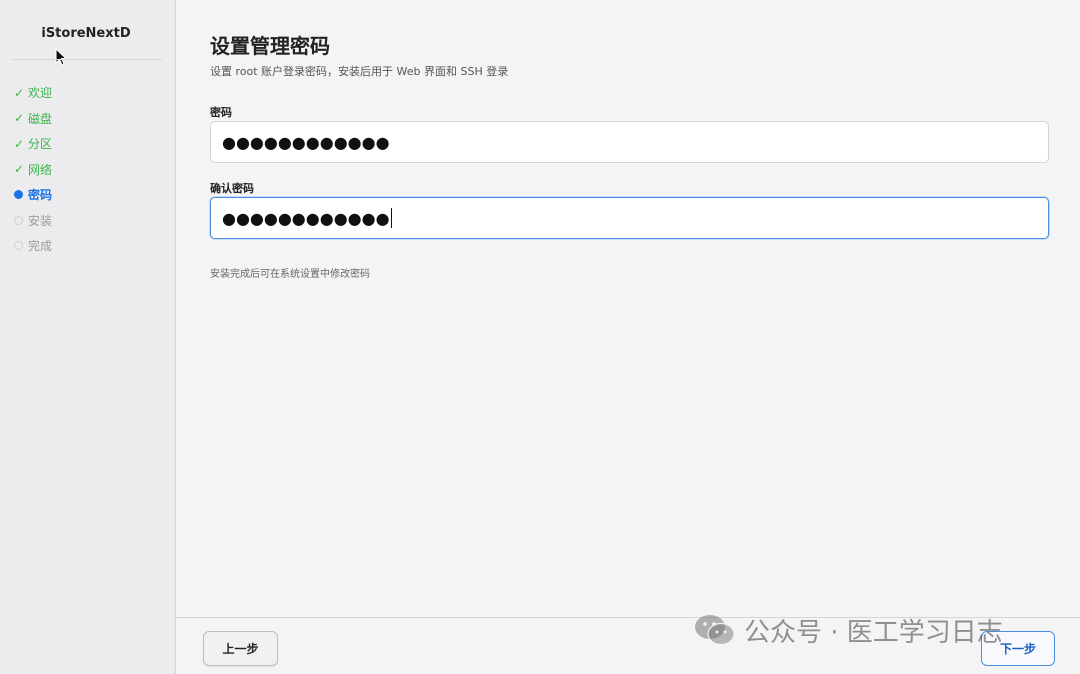 The width and height of the screenshot is (1080, 674). What do you see at coordinates (306, 142) in the screenshot?
I see `password-value: ●●●●●●●●●●●●` at bounding box center [306, 142].